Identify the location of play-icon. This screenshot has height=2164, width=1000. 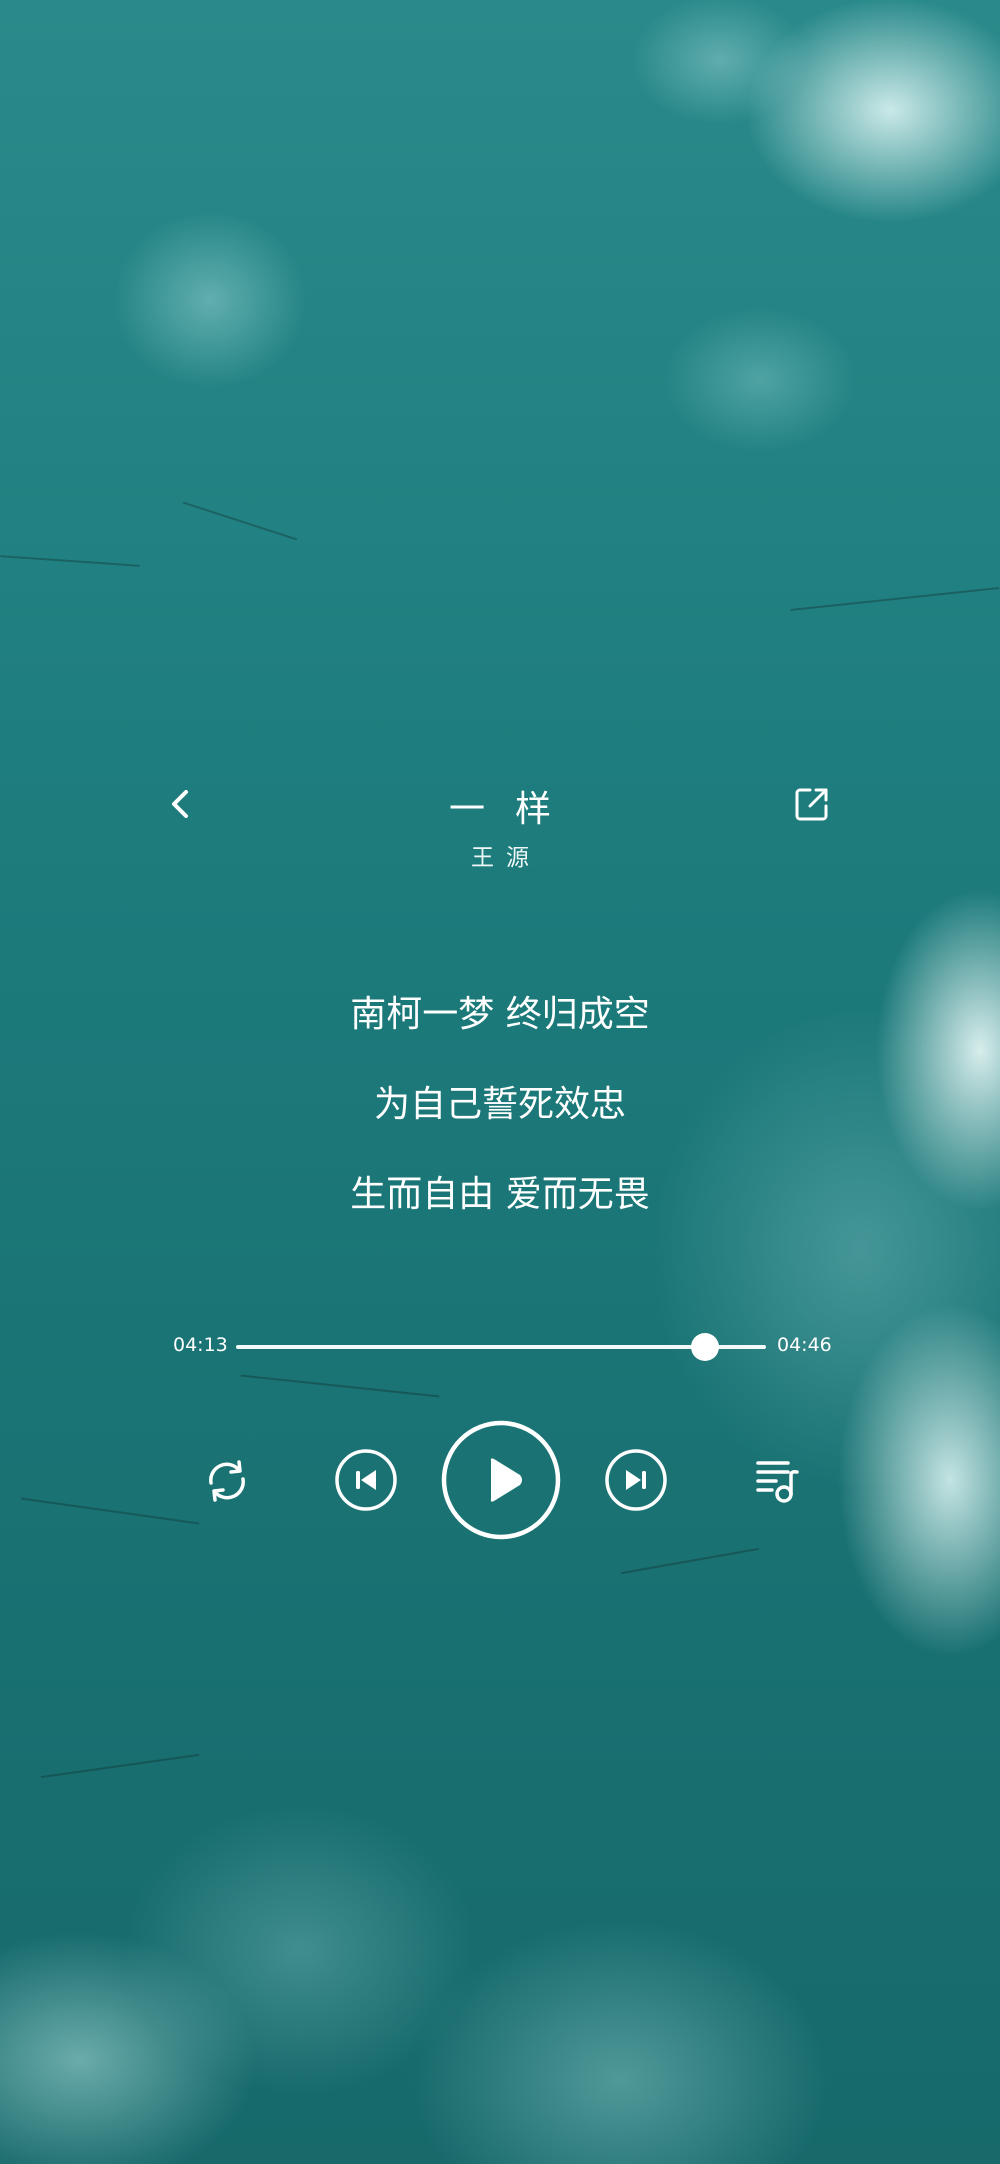
(501, 1480).